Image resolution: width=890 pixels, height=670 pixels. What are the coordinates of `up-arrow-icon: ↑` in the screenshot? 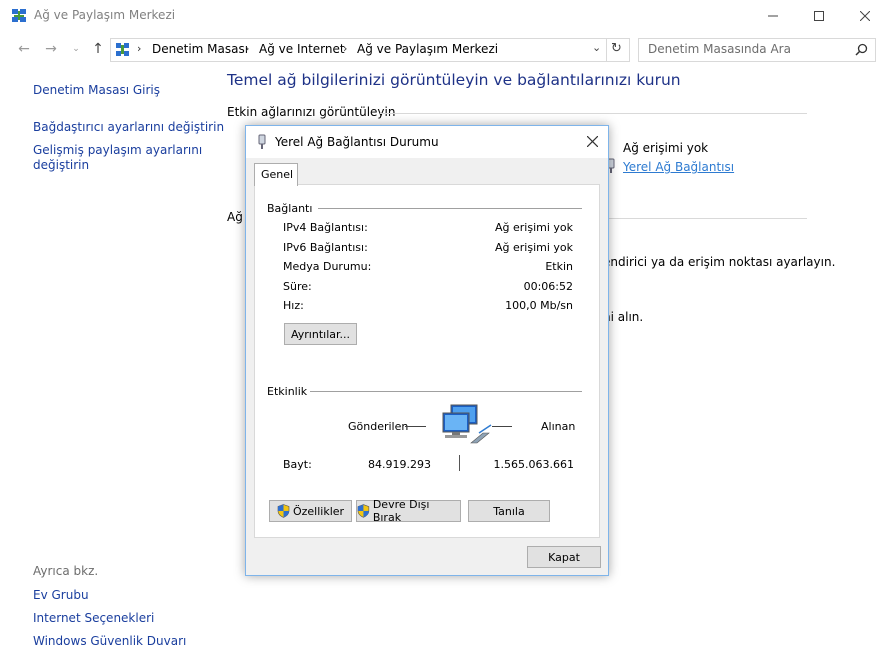 It's located at (98, 49).